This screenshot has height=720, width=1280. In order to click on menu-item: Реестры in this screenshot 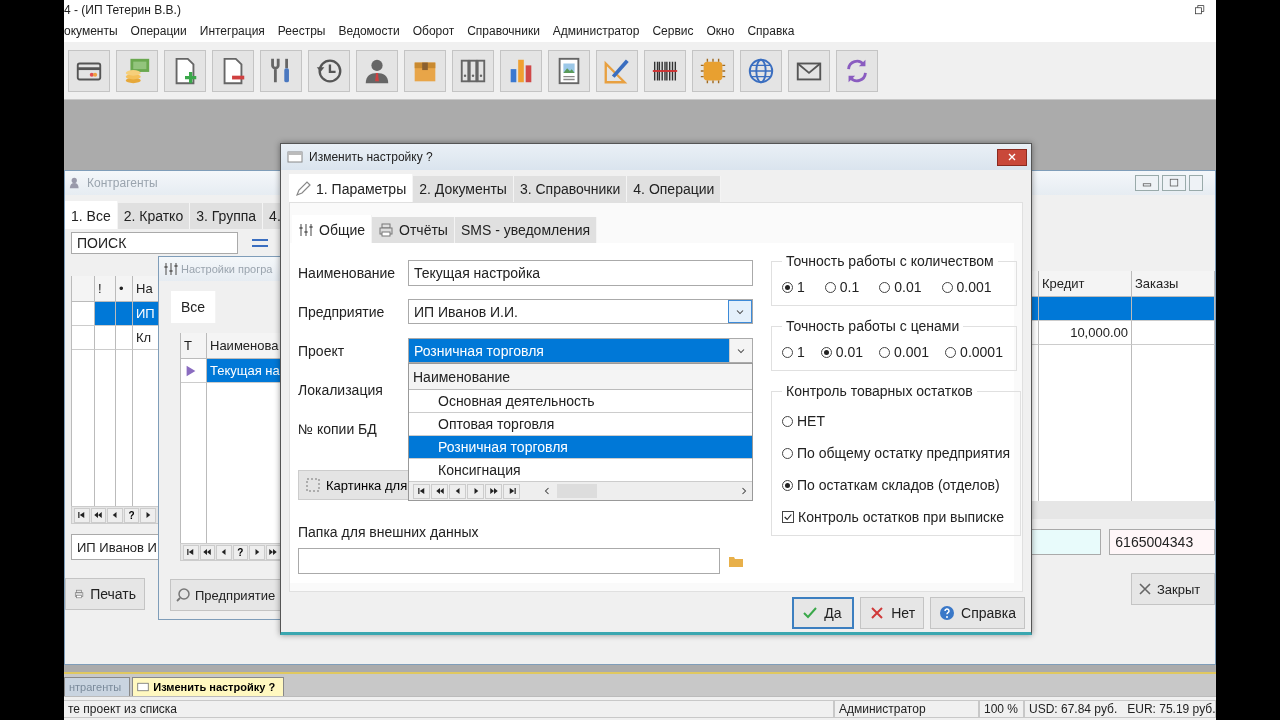, I will do `click(301, 31)`.